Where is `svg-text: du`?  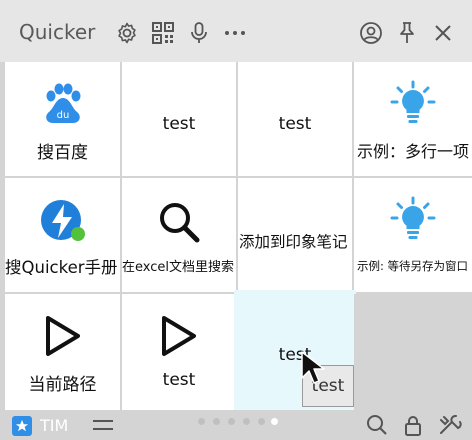 svg-text: du is located at coordinates (62, 115).